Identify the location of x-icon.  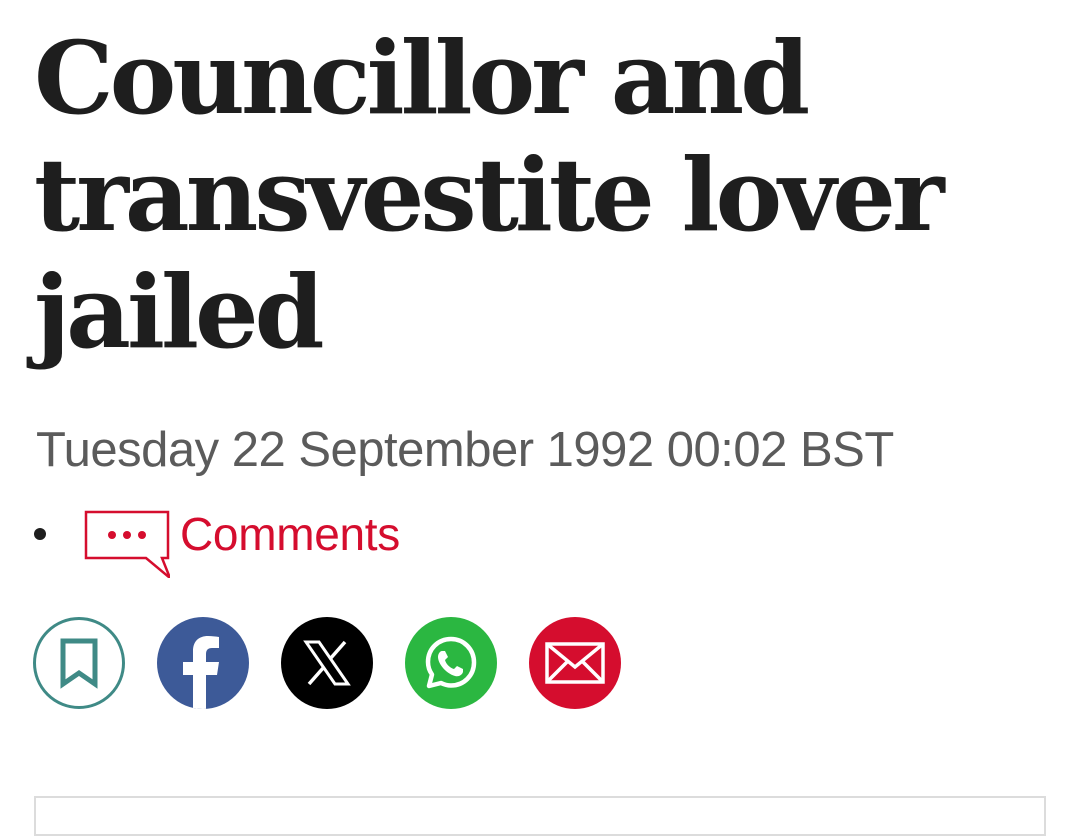
(327, 663).